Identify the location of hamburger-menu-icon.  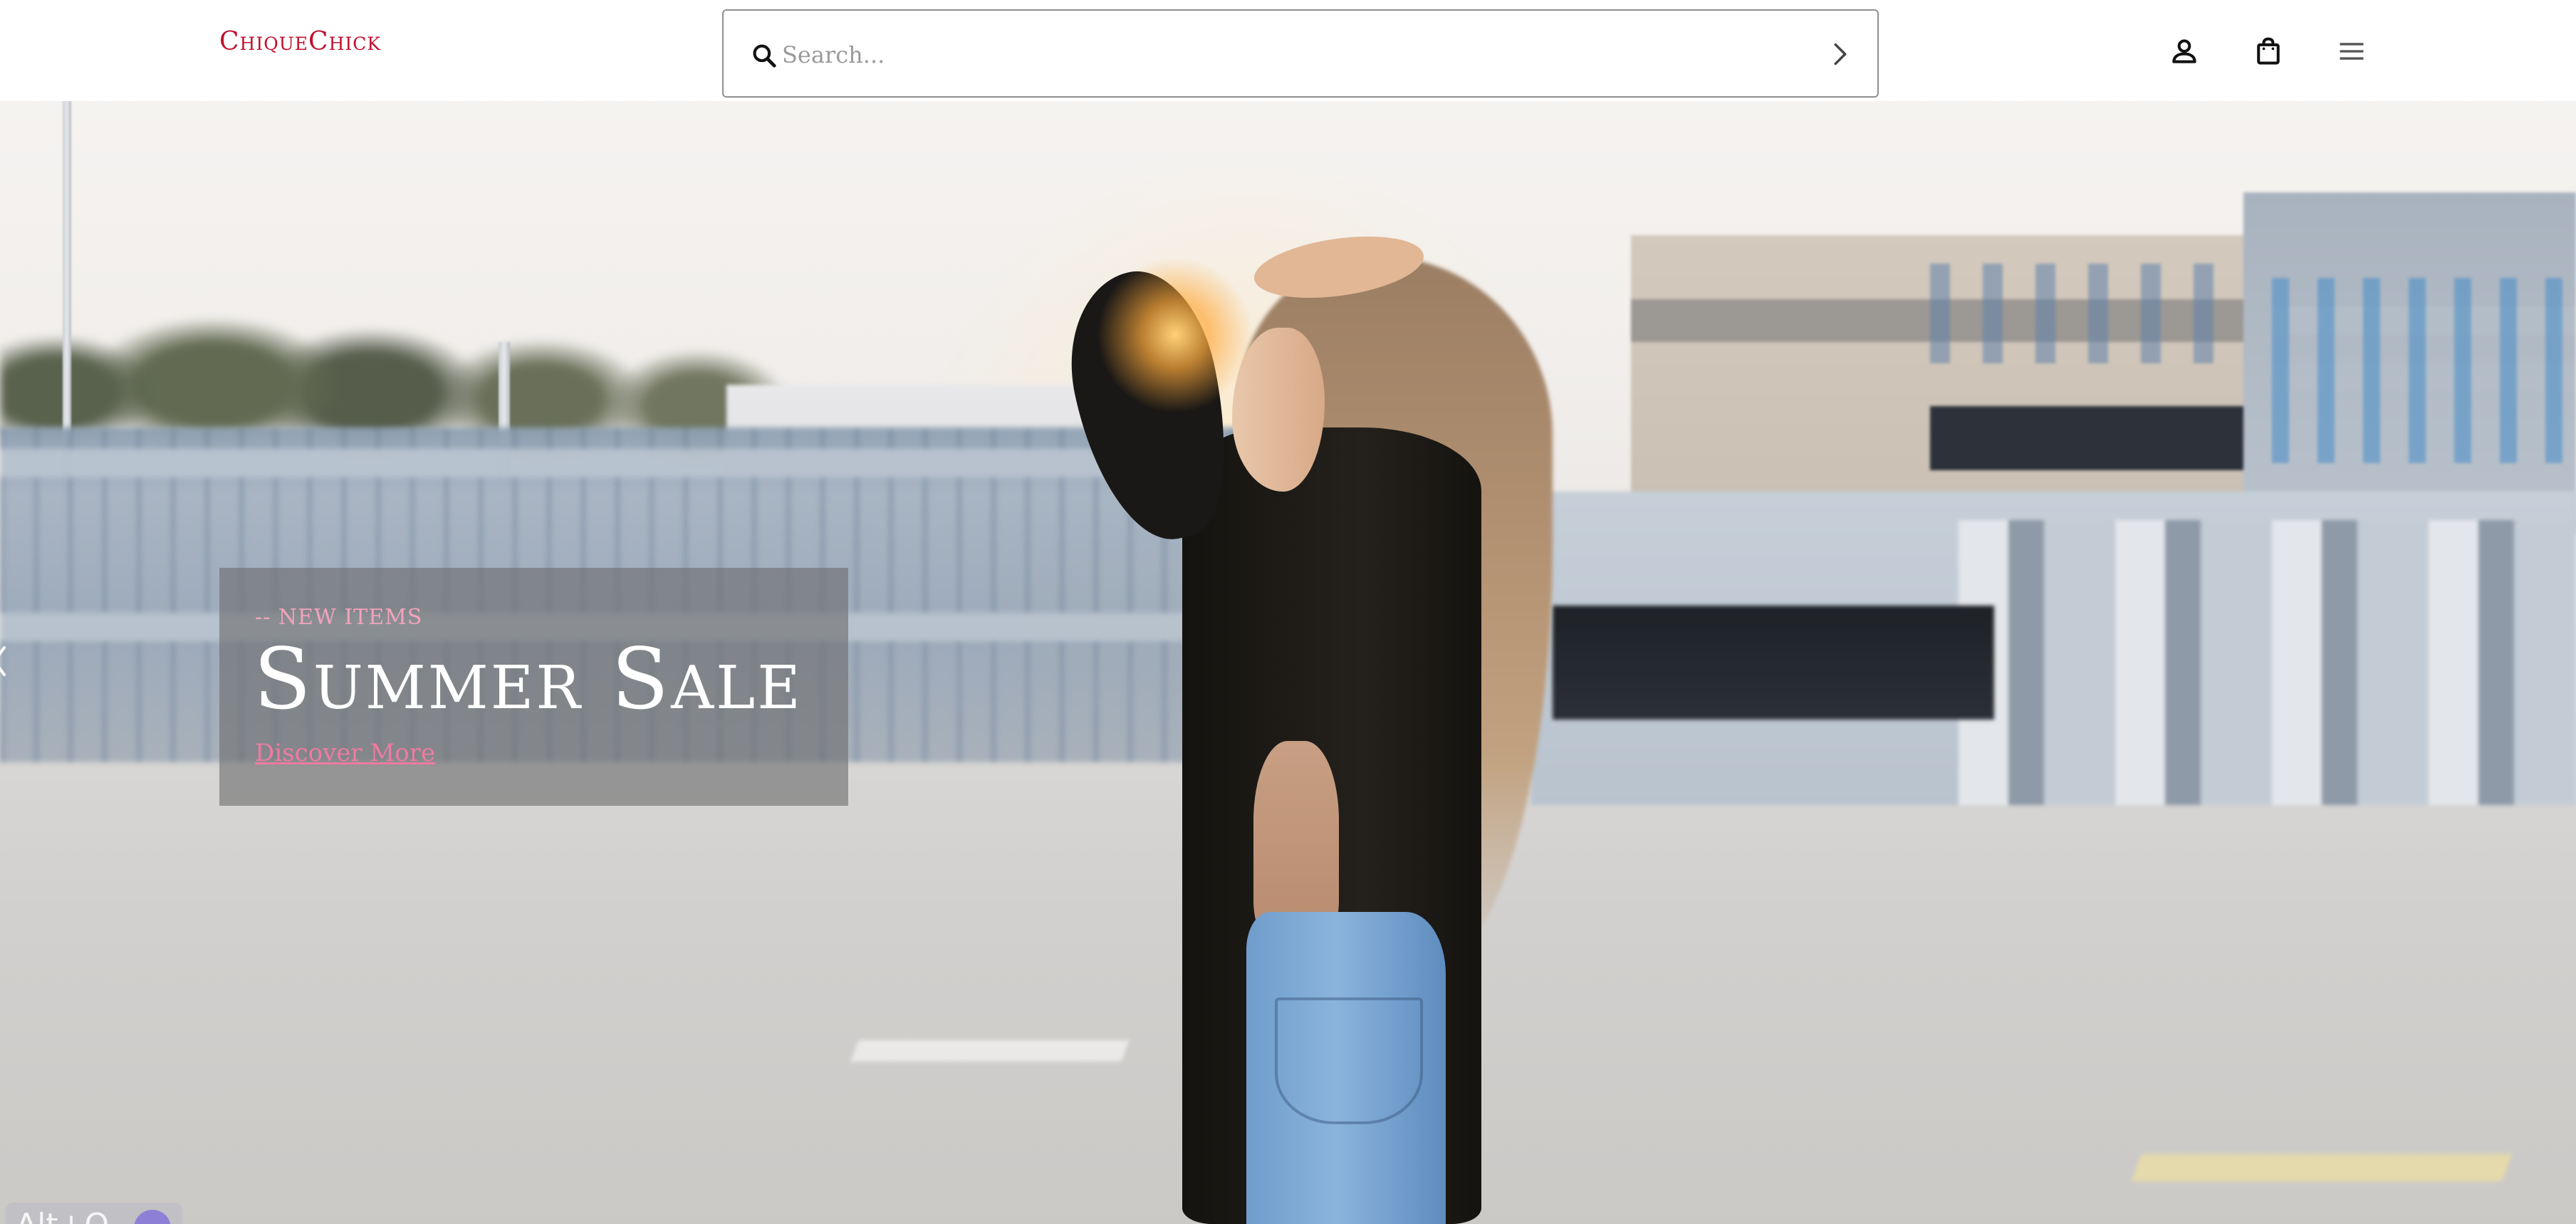
(2351, 56).